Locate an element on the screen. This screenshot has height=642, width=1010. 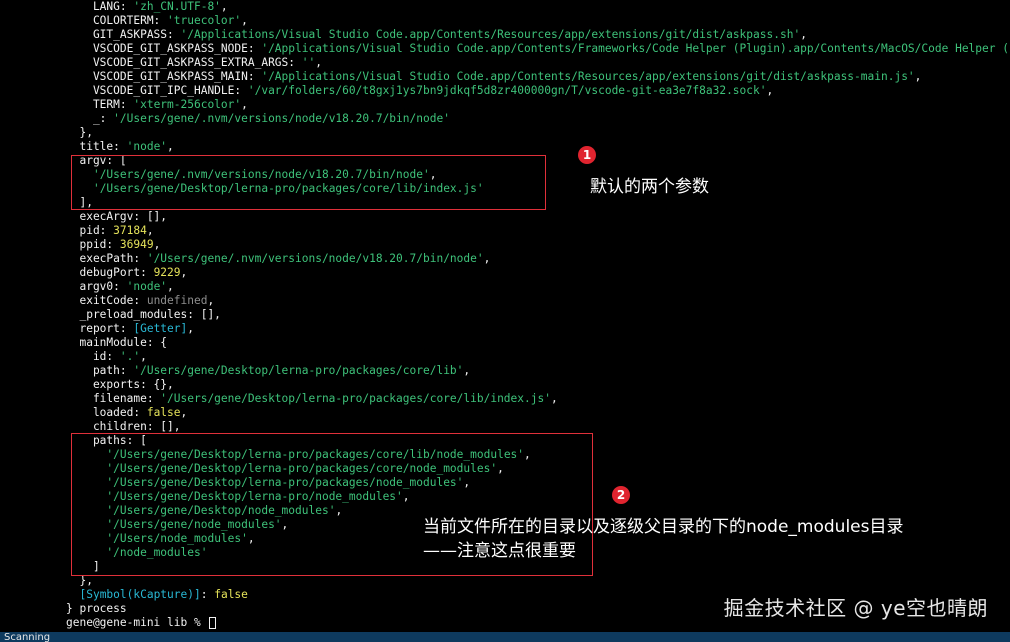
terminal-token: path: is located at coordinates (100, 370).